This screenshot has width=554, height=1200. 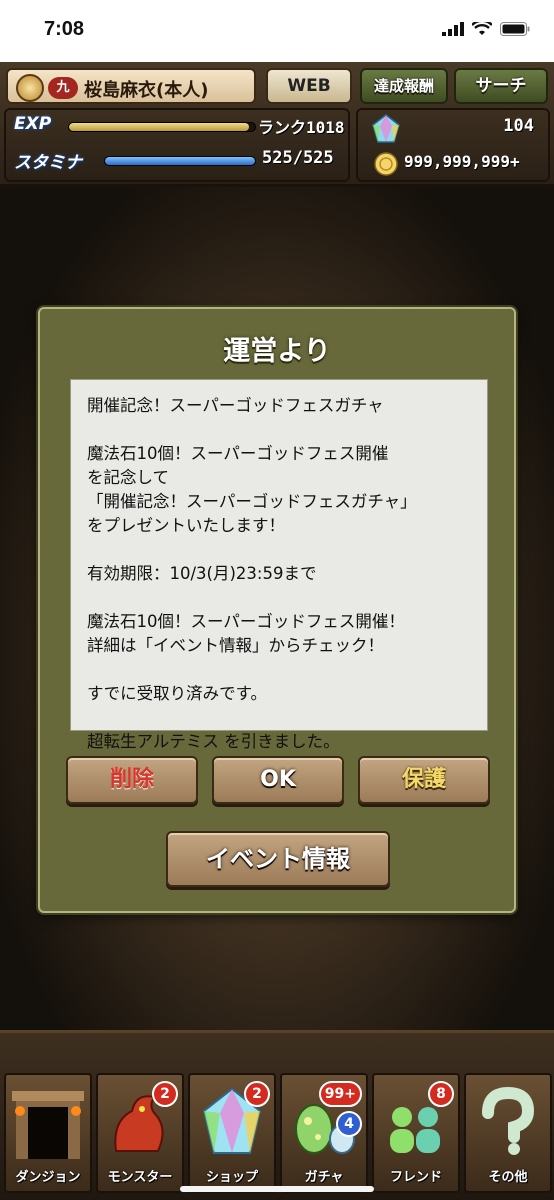 I want to click on exp-gauge, so click(x=162, y=127).